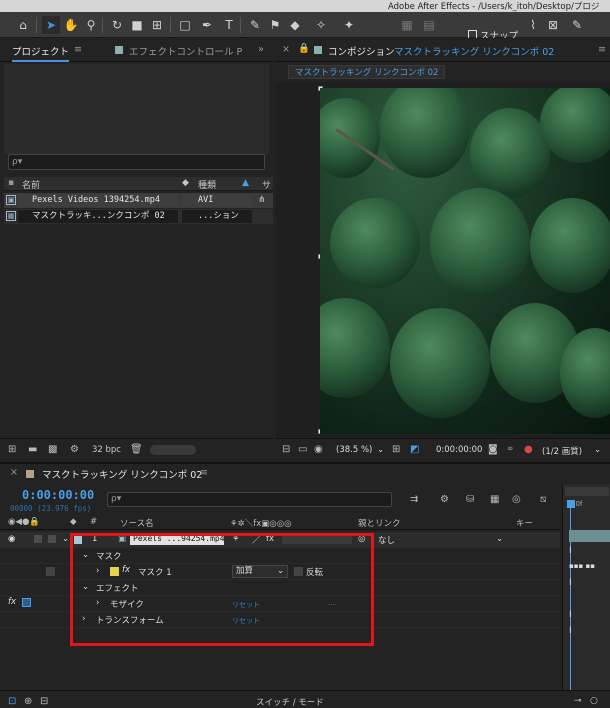  Describe the element at coordinates (510, 449) in the screenshot. I see `show-snapshot-icon: ⚭` at that location.